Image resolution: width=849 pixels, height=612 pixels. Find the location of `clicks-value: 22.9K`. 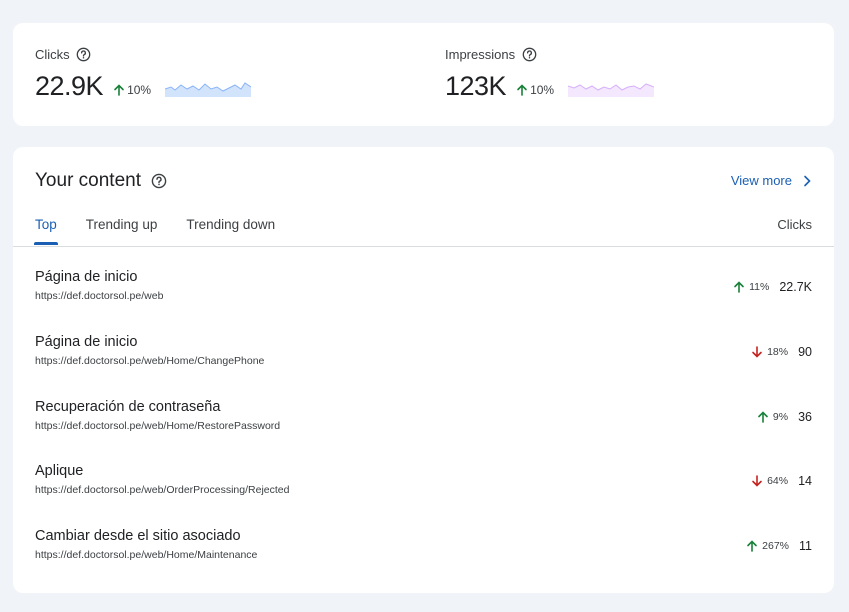

clicks-value: 22.9K is located at coordinates (69, 86).